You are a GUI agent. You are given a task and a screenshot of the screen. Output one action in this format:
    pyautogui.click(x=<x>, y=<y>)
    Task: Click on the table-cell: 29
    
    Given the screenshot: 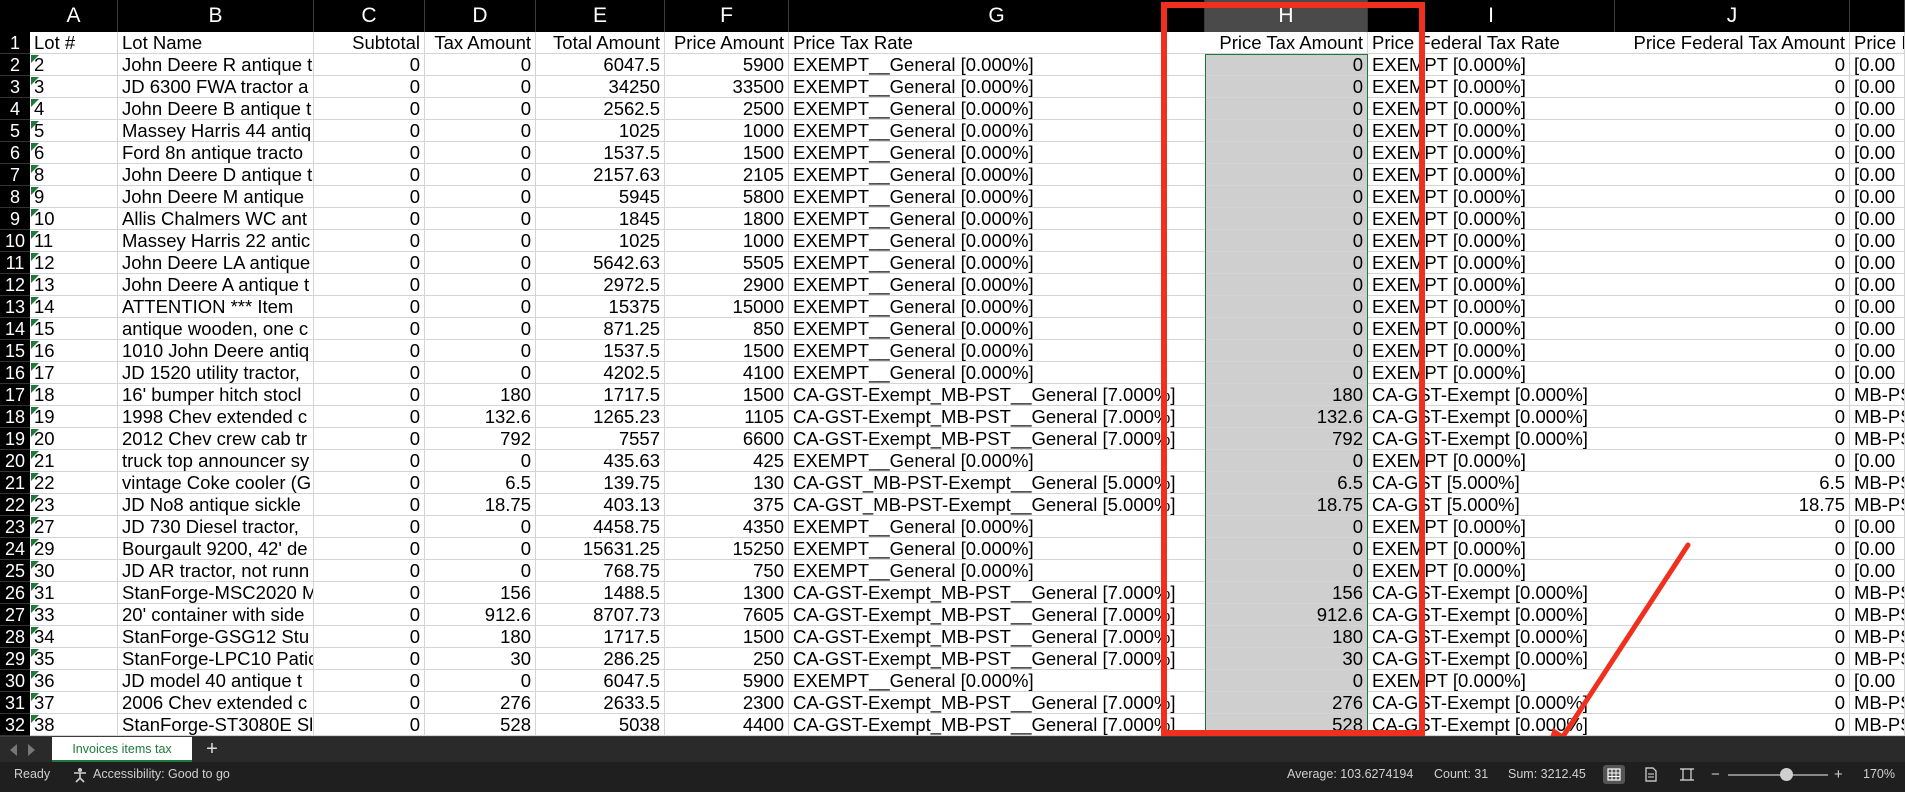 What is the action you would take?
    pyautogui.click(x=74, y=549)
    